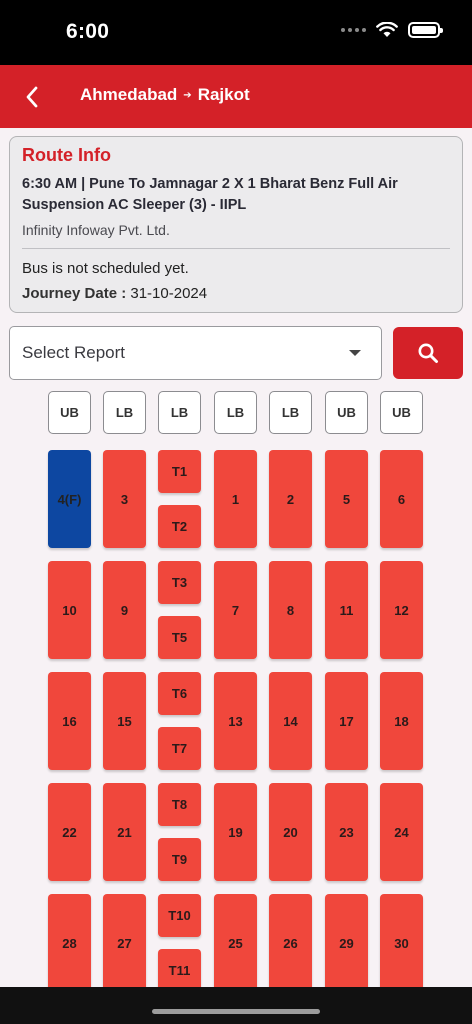 The image size is (472, 1024). Describe the element at coordinates (179, 915) in the screenshot. I see `seat-t10: T10` at that location.